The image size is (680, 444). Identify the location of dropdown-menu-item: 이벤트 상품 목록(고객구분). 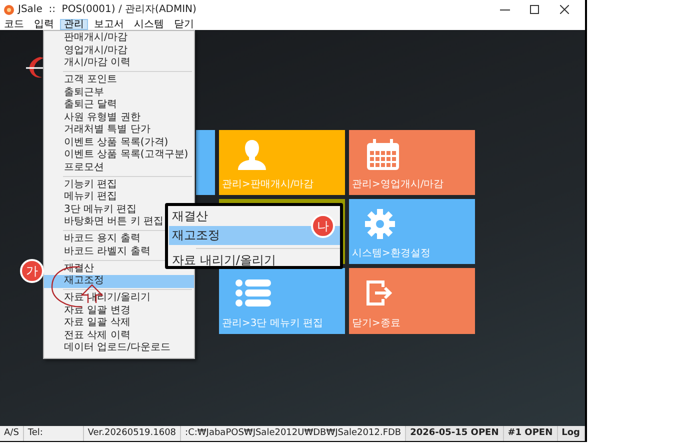
(119, 155).